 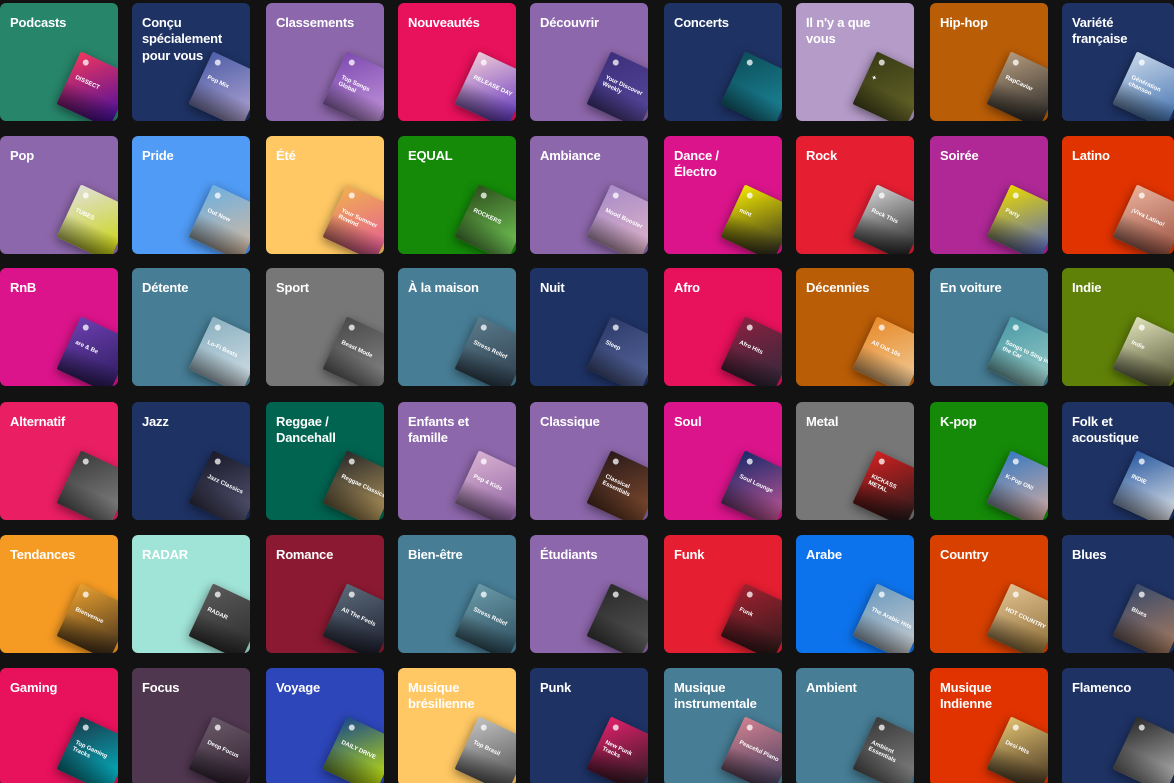 I want to click on category-card-etudiants: Étudiants, so click(x=589, y=594).